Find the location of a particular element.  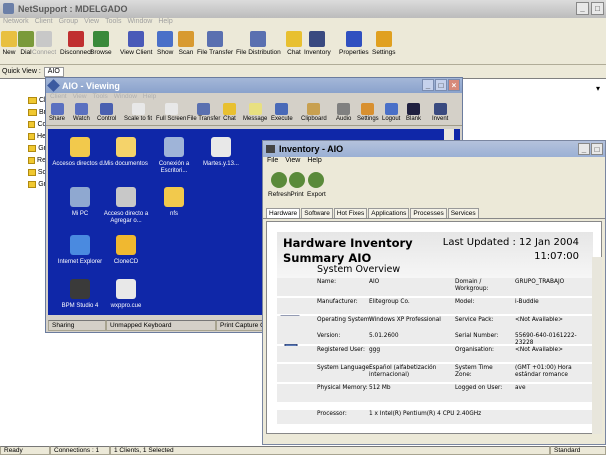

viewing-menu-view: View is located at coordinates (80, 97).